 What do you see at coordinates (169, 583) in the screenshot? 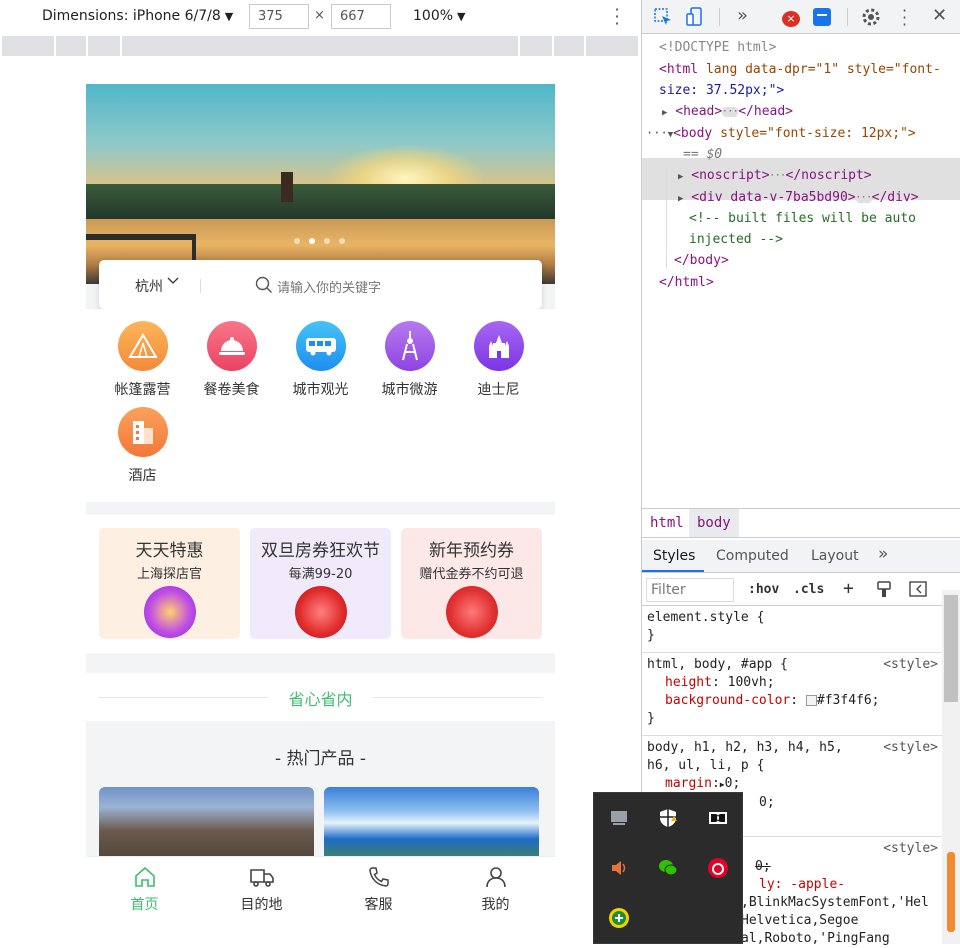
I see `promo-card-daily: 天天特惠 上海探店官` at bounding box center [169, 583].